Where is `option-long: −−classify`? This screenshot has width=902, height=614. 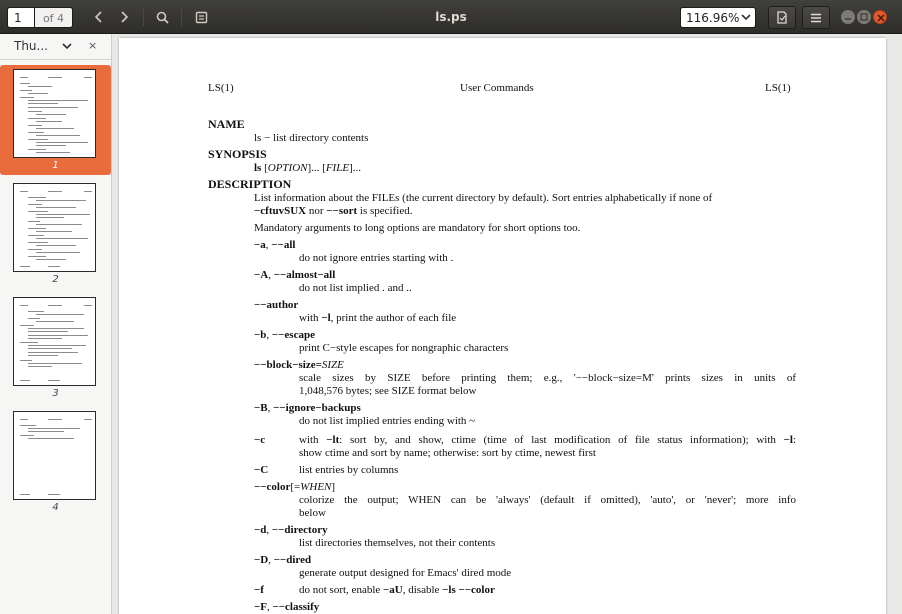 option-long: −−classify is located at coordinates (296, 607).